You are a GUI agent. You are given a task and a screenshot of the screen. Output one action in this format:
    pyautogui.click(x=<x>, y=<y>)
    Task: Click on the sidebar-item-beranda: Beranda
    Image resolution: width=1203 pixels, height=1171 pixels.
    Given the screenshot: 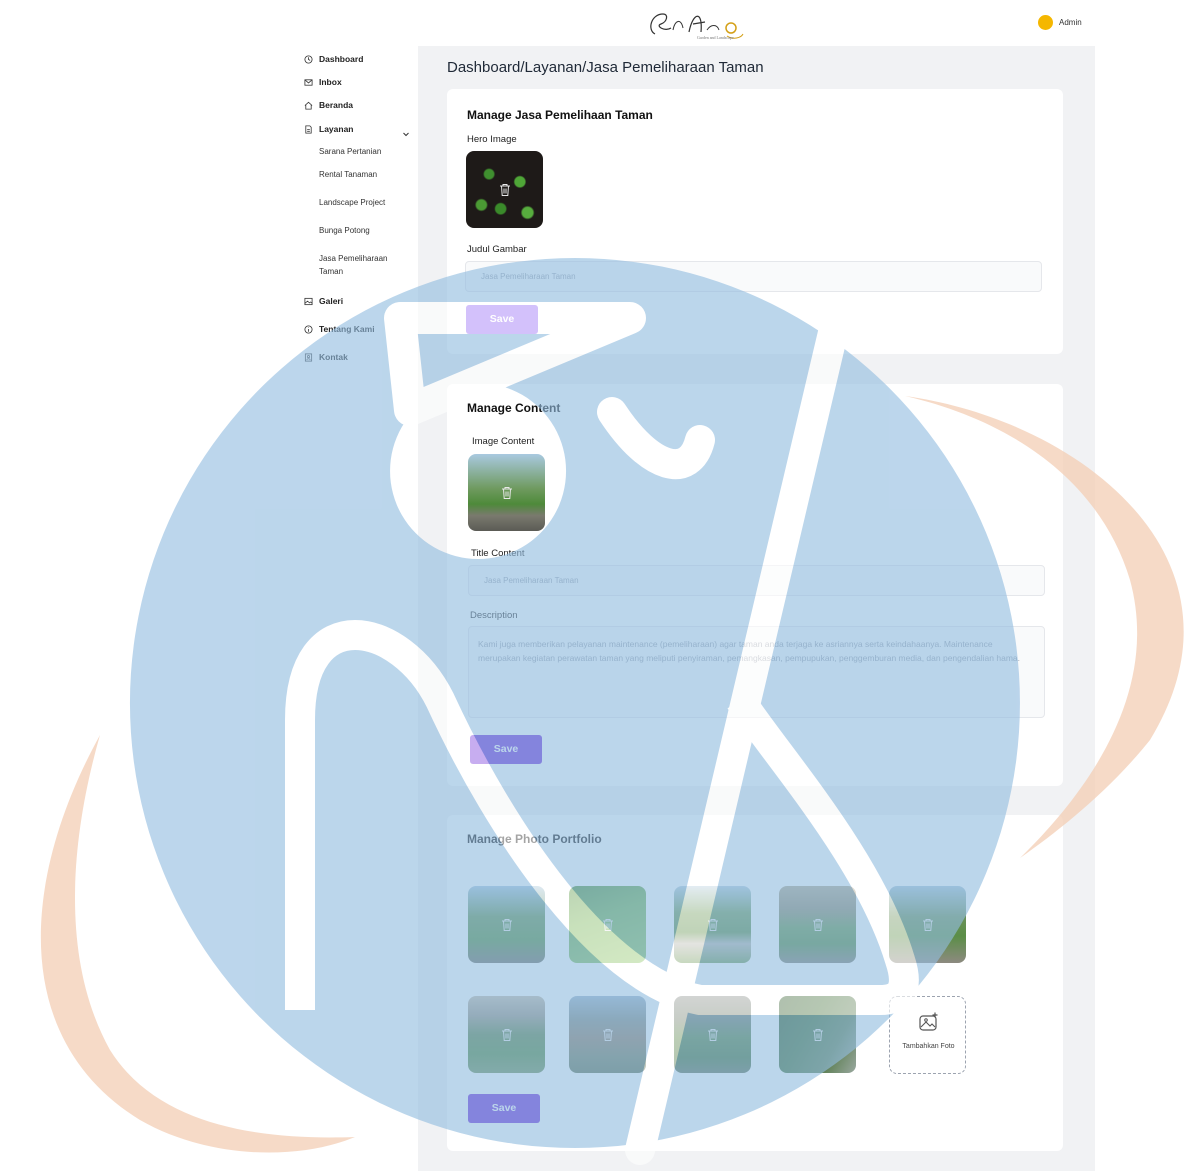 What is the action you would take?
    pyautogui.click(x=328, y=105)
    